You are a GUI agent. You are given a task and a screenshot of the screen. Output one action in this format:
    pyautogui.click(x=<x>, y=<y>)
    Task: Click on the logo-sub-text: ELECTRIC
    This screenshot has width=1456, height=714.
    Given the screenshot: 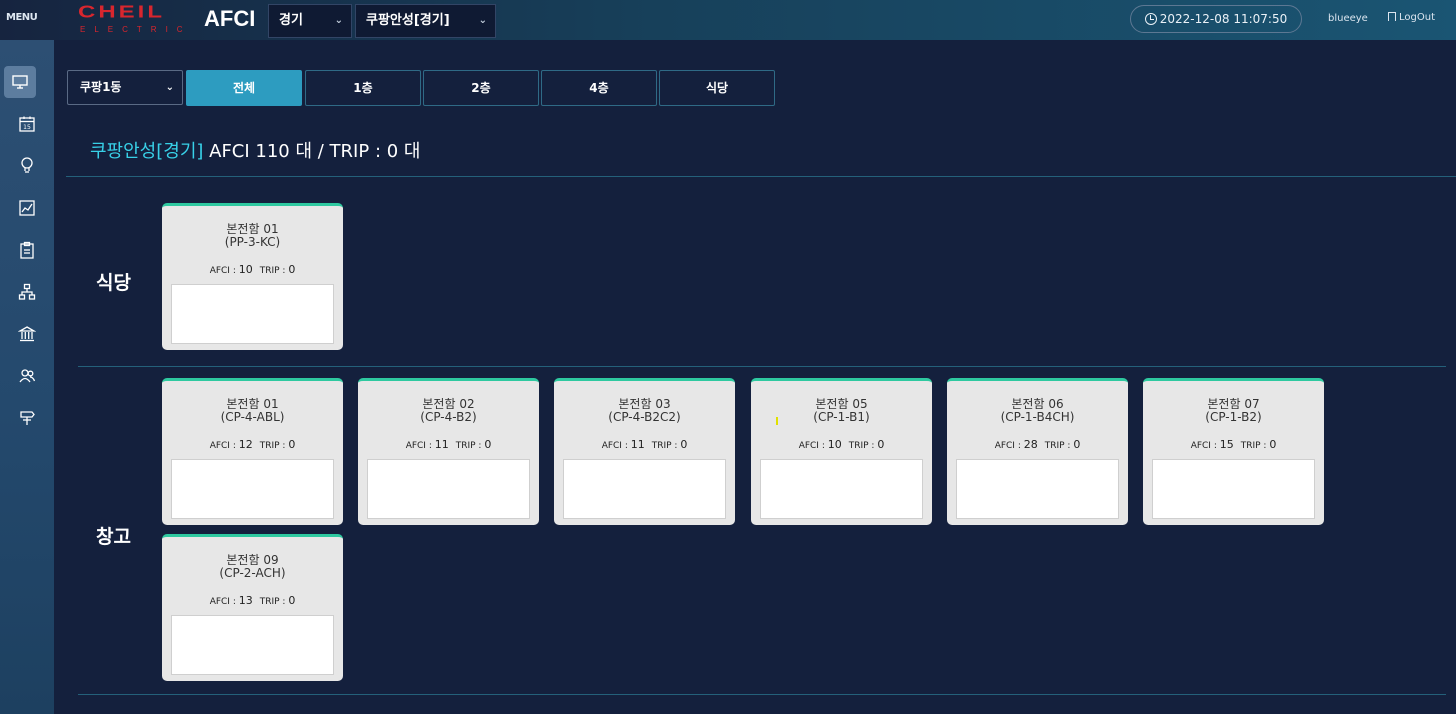 What is the action you would take?
    pyautogui.click(x=136, y=29)
    